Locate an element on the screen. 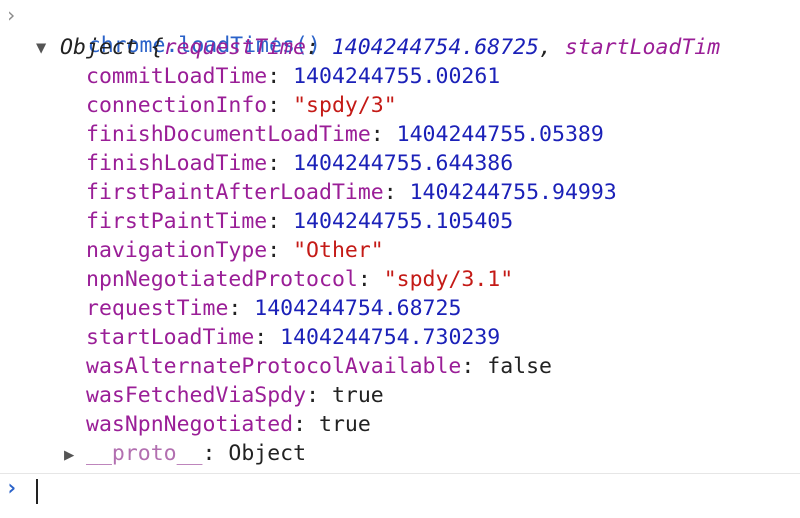  property-value: 1404244755.94993 is located at coordinates (513, 192).